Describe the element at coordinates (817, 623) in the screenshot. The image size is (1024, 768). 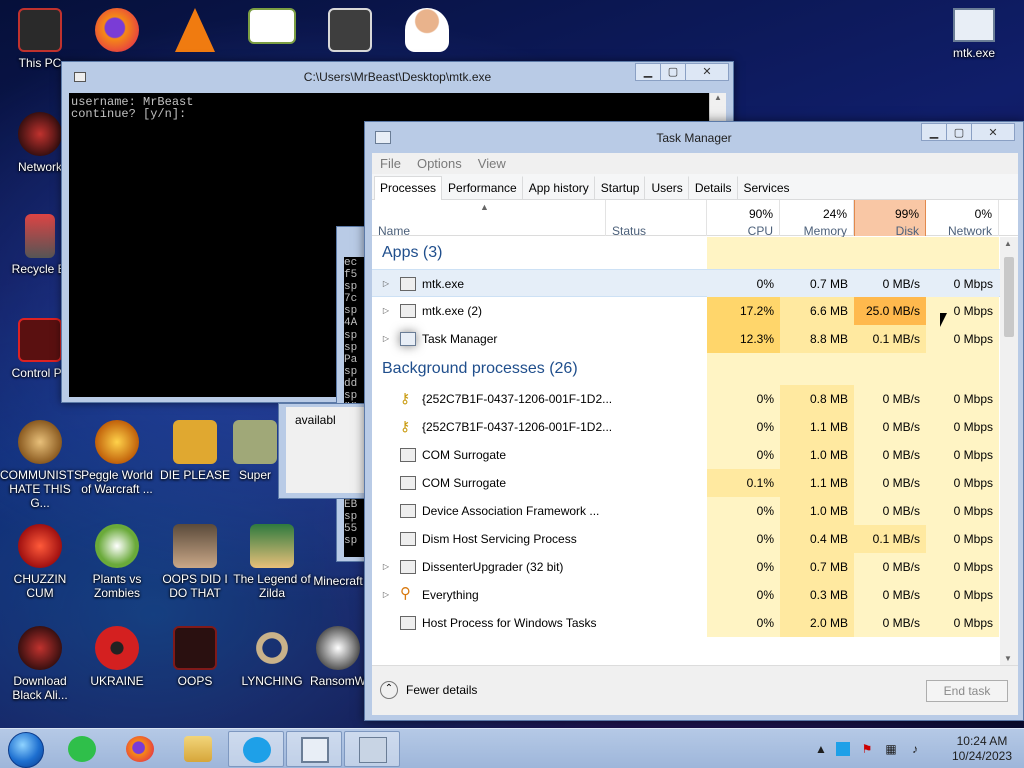
I see `memory-value: 2.0 MB` at that location.